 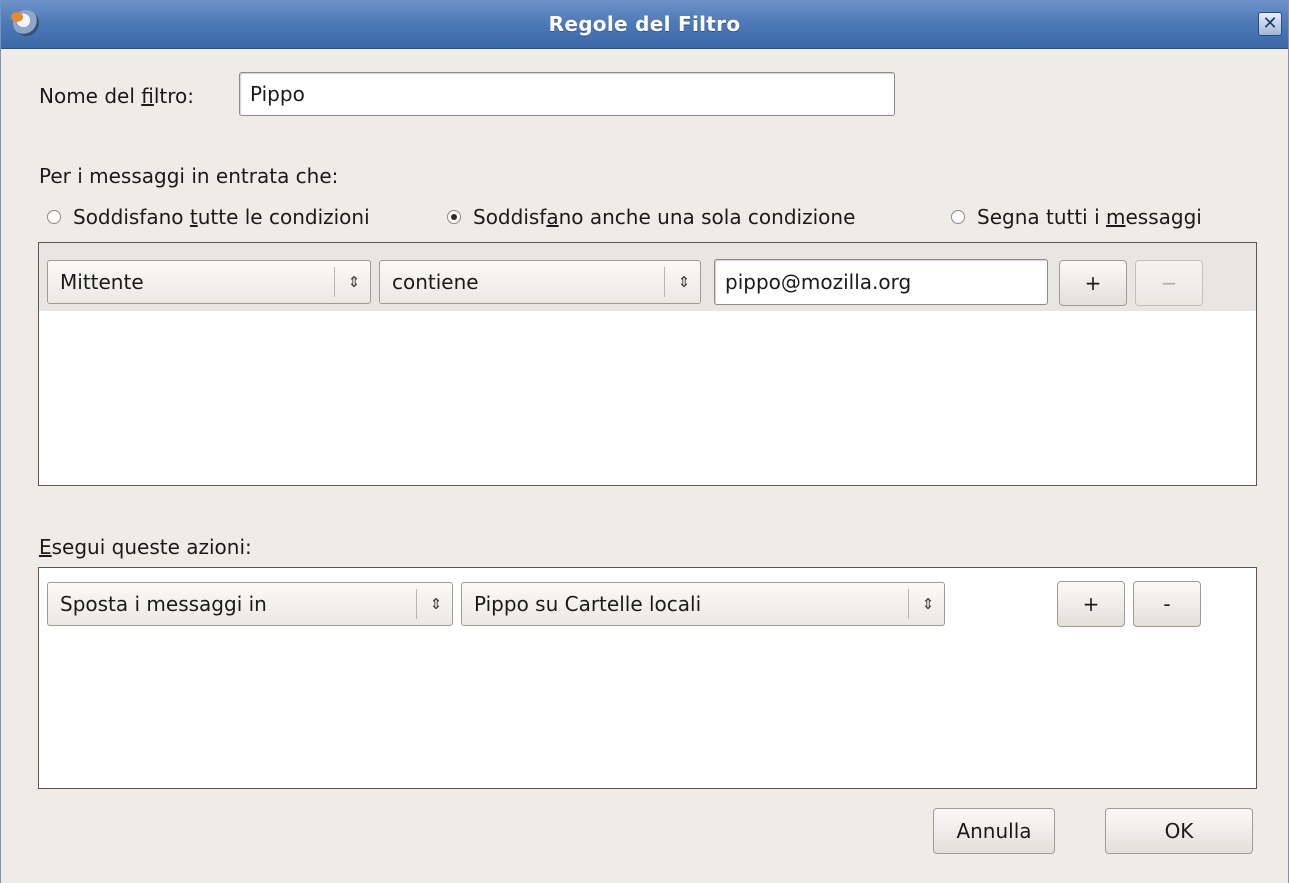 What do you see at coordinates (1089, 217) in the screenshot?
I see `radio-label: Segna tutti i messaggi` at bounding box center [1089, 217].